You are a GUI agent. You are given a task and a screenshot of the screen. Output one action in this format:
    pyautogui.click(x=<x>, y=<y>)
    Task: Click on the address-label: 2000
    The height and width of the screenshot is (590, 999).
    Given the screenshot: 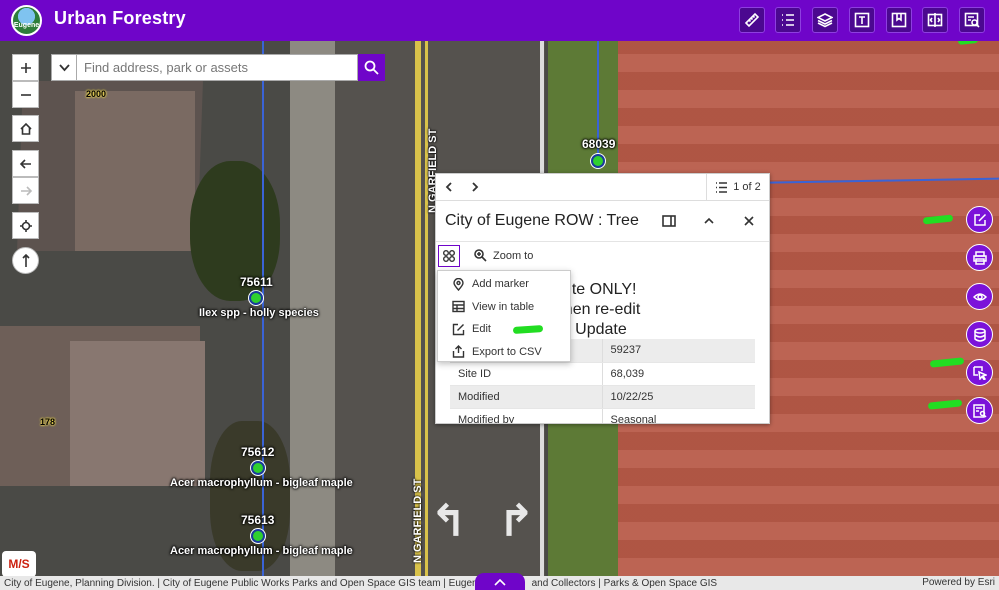 What is the action you would take?
    pyautogui.click(x=96, y=94)
    